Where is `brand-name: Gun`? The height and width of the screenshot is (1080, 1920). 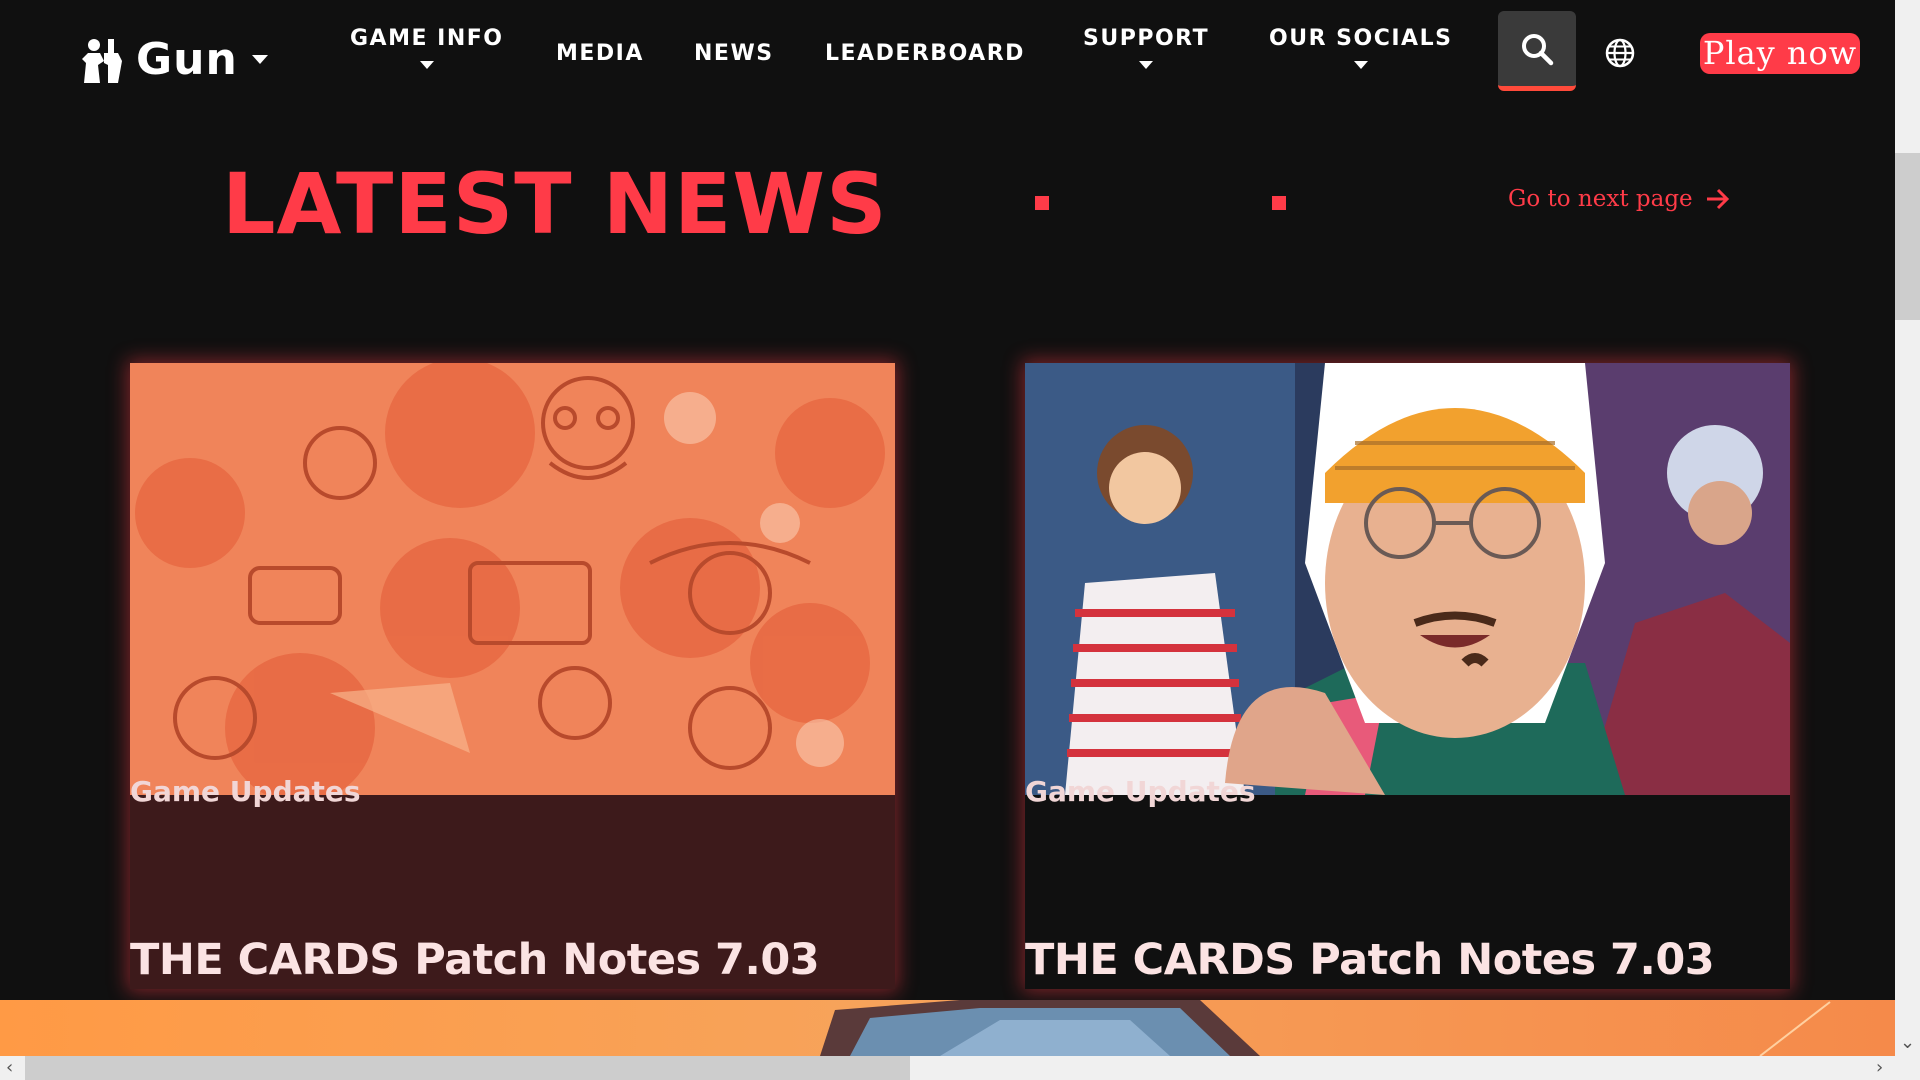 brand-name: Gun is located at coordinates (187, 59).